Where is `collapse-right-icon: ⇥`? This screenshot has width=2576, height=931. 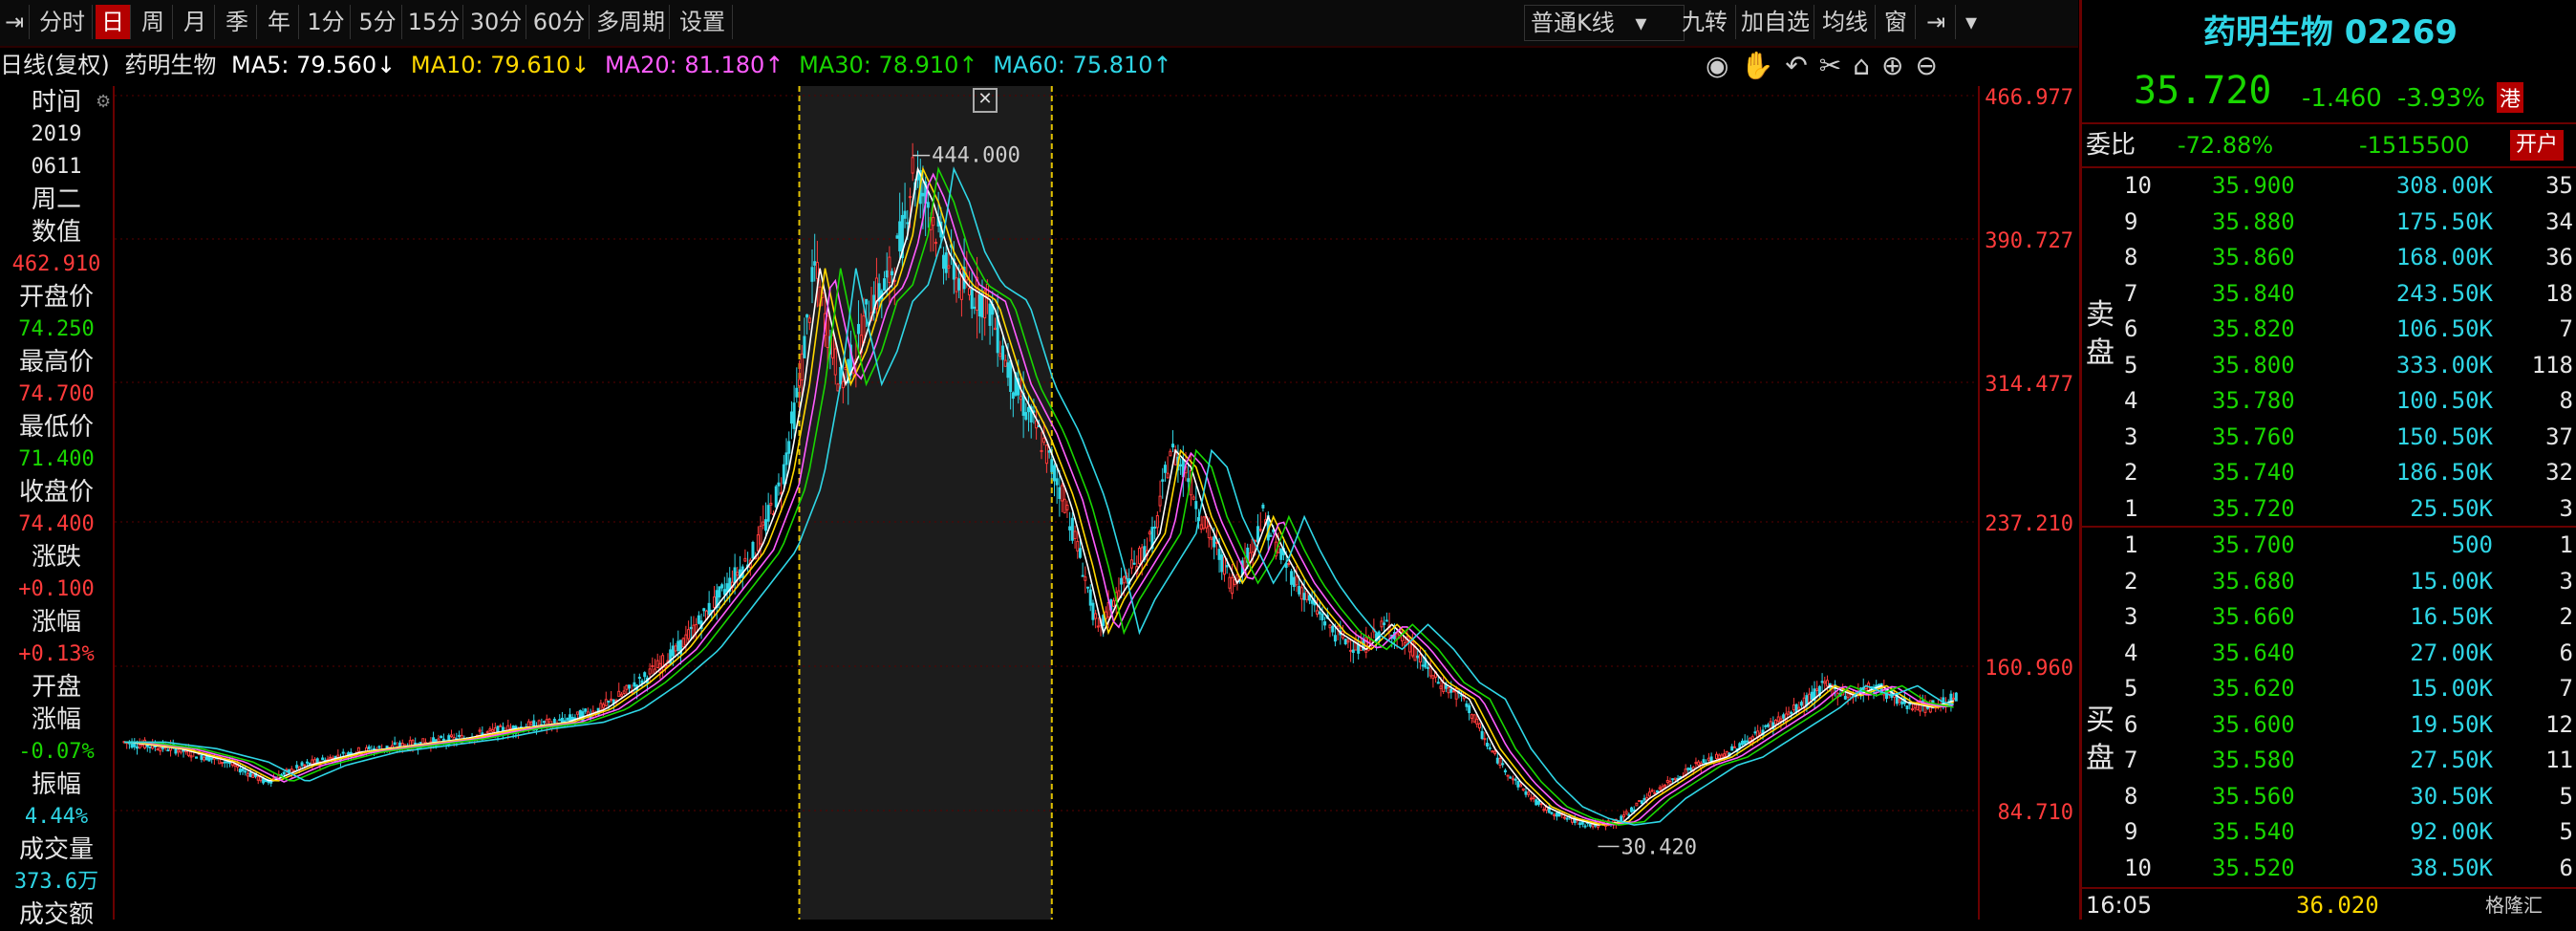 collapse-right-icon: ⇥ is located at coordinates (1936, 22).